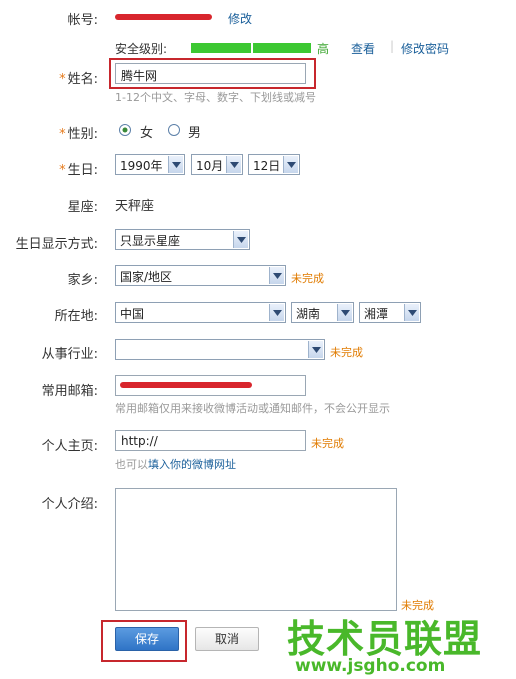  I want to click on birthday-display-value: 只显示星座, so click(150, 241).